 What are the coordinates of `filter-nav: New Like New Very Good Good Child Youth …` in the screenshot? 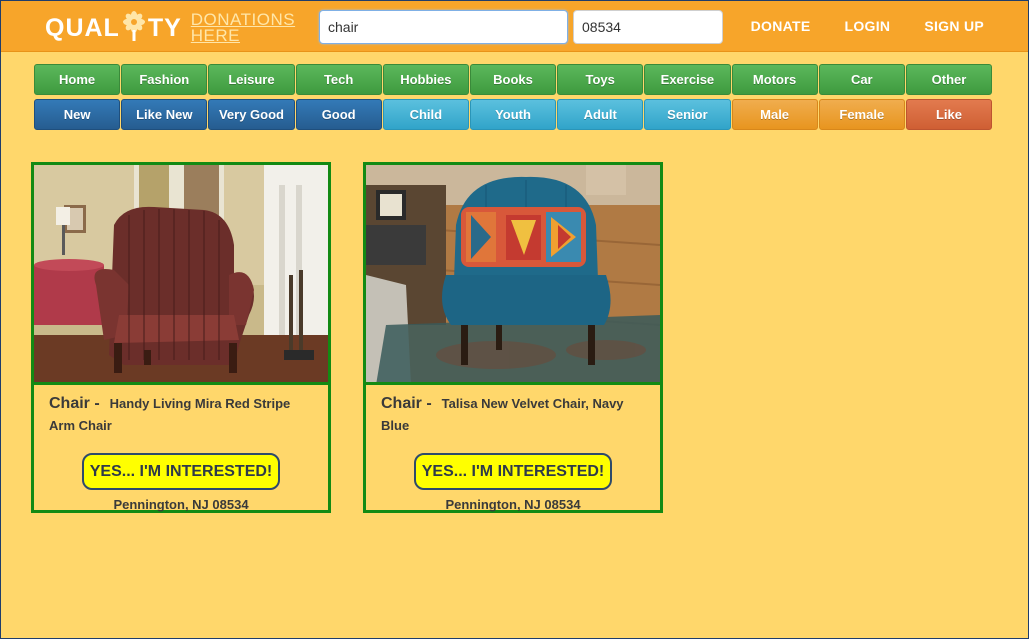 It's located at (513, 114).